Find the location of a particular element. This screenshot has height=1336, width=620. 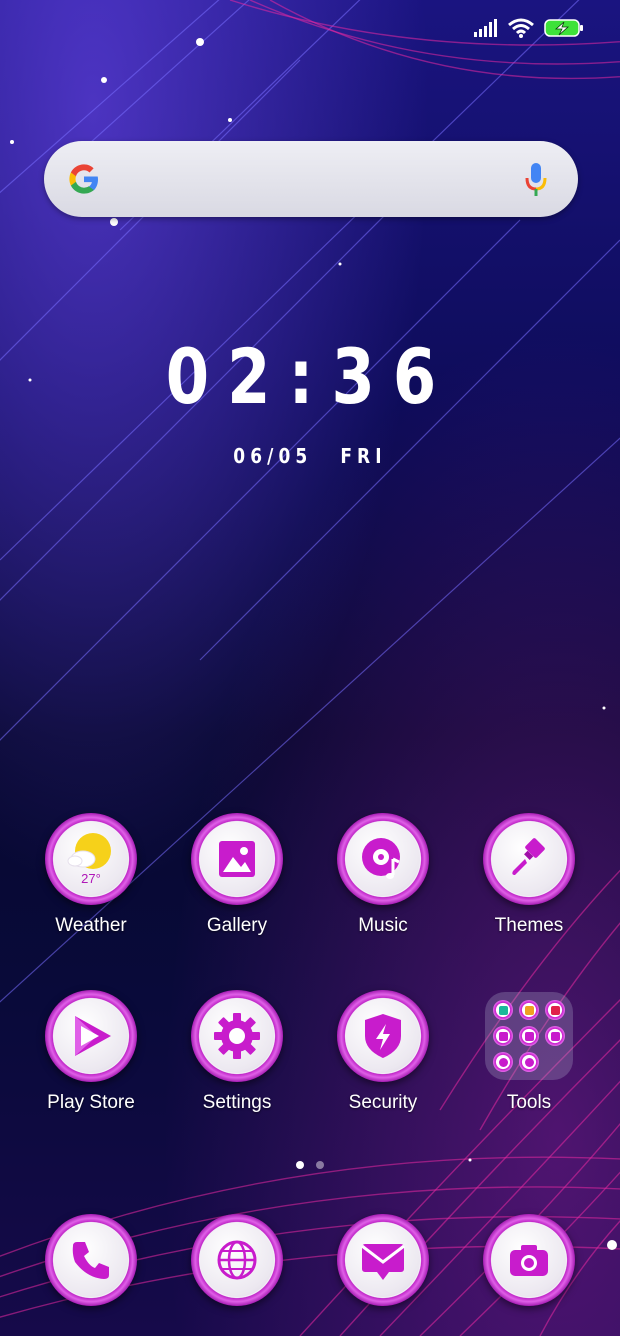

app-weather: 27° Weather is located at coordinates (91, 875).